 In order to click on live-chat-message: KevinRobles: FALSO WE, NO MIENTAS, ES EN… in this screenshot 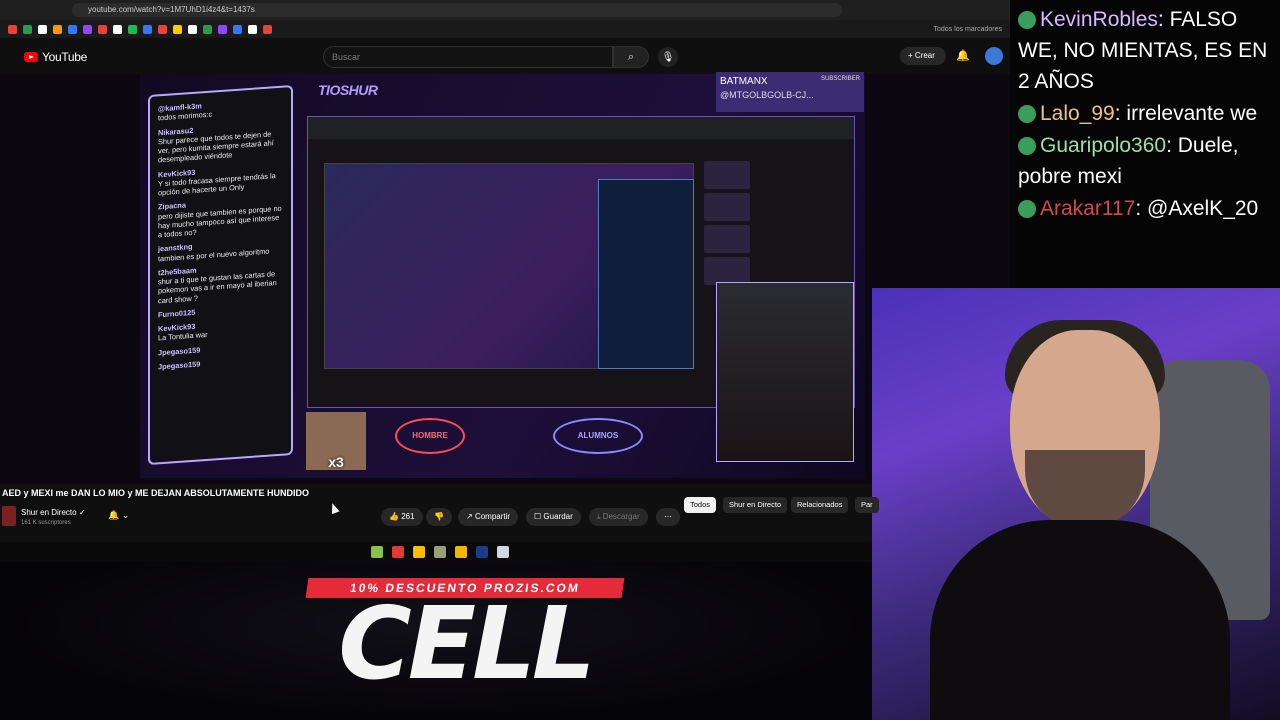, I will do `click(1145, 50)`.